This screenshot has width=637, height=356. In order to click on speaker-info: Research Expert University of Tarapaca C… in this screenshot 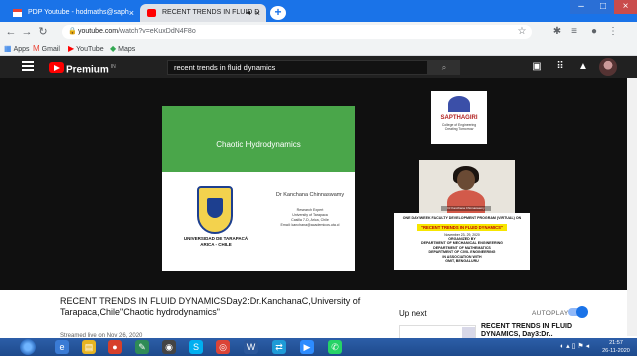, I will do `click(310, 217)`.